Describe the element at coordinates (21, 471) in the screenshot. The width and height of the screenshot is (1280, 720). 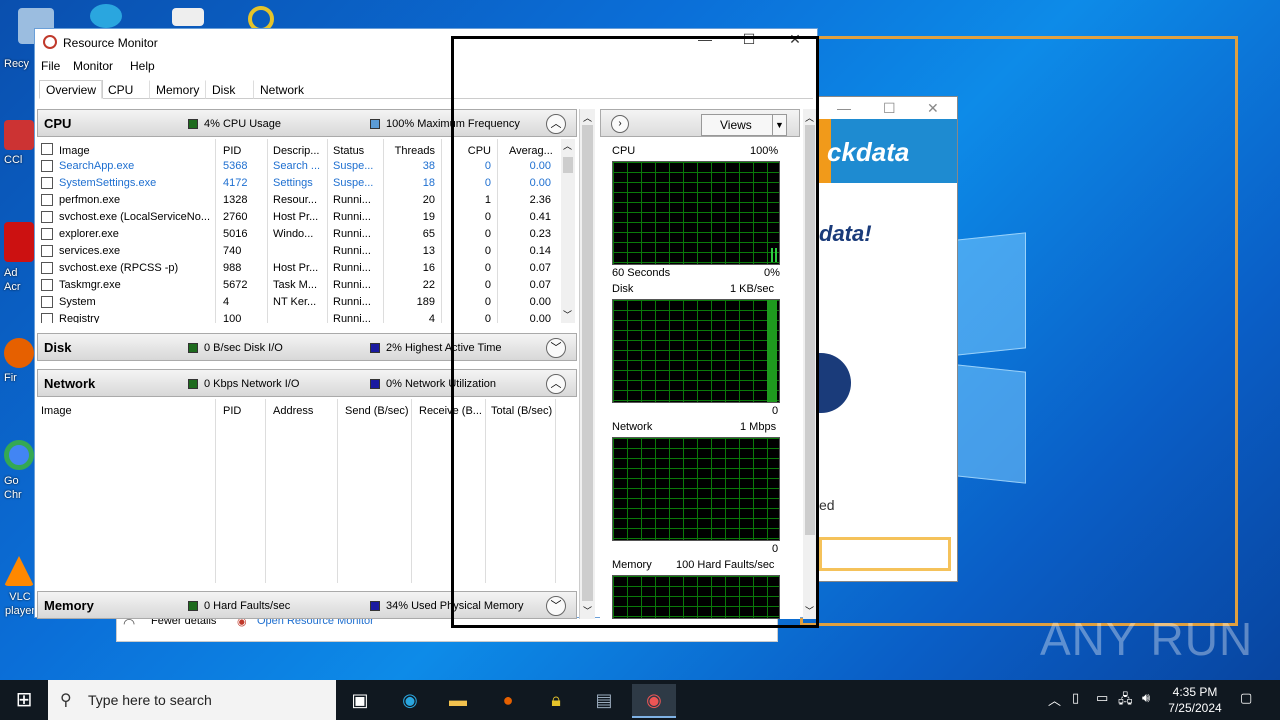
I see `desktop-icon-chrome: Go Chr` at that location.